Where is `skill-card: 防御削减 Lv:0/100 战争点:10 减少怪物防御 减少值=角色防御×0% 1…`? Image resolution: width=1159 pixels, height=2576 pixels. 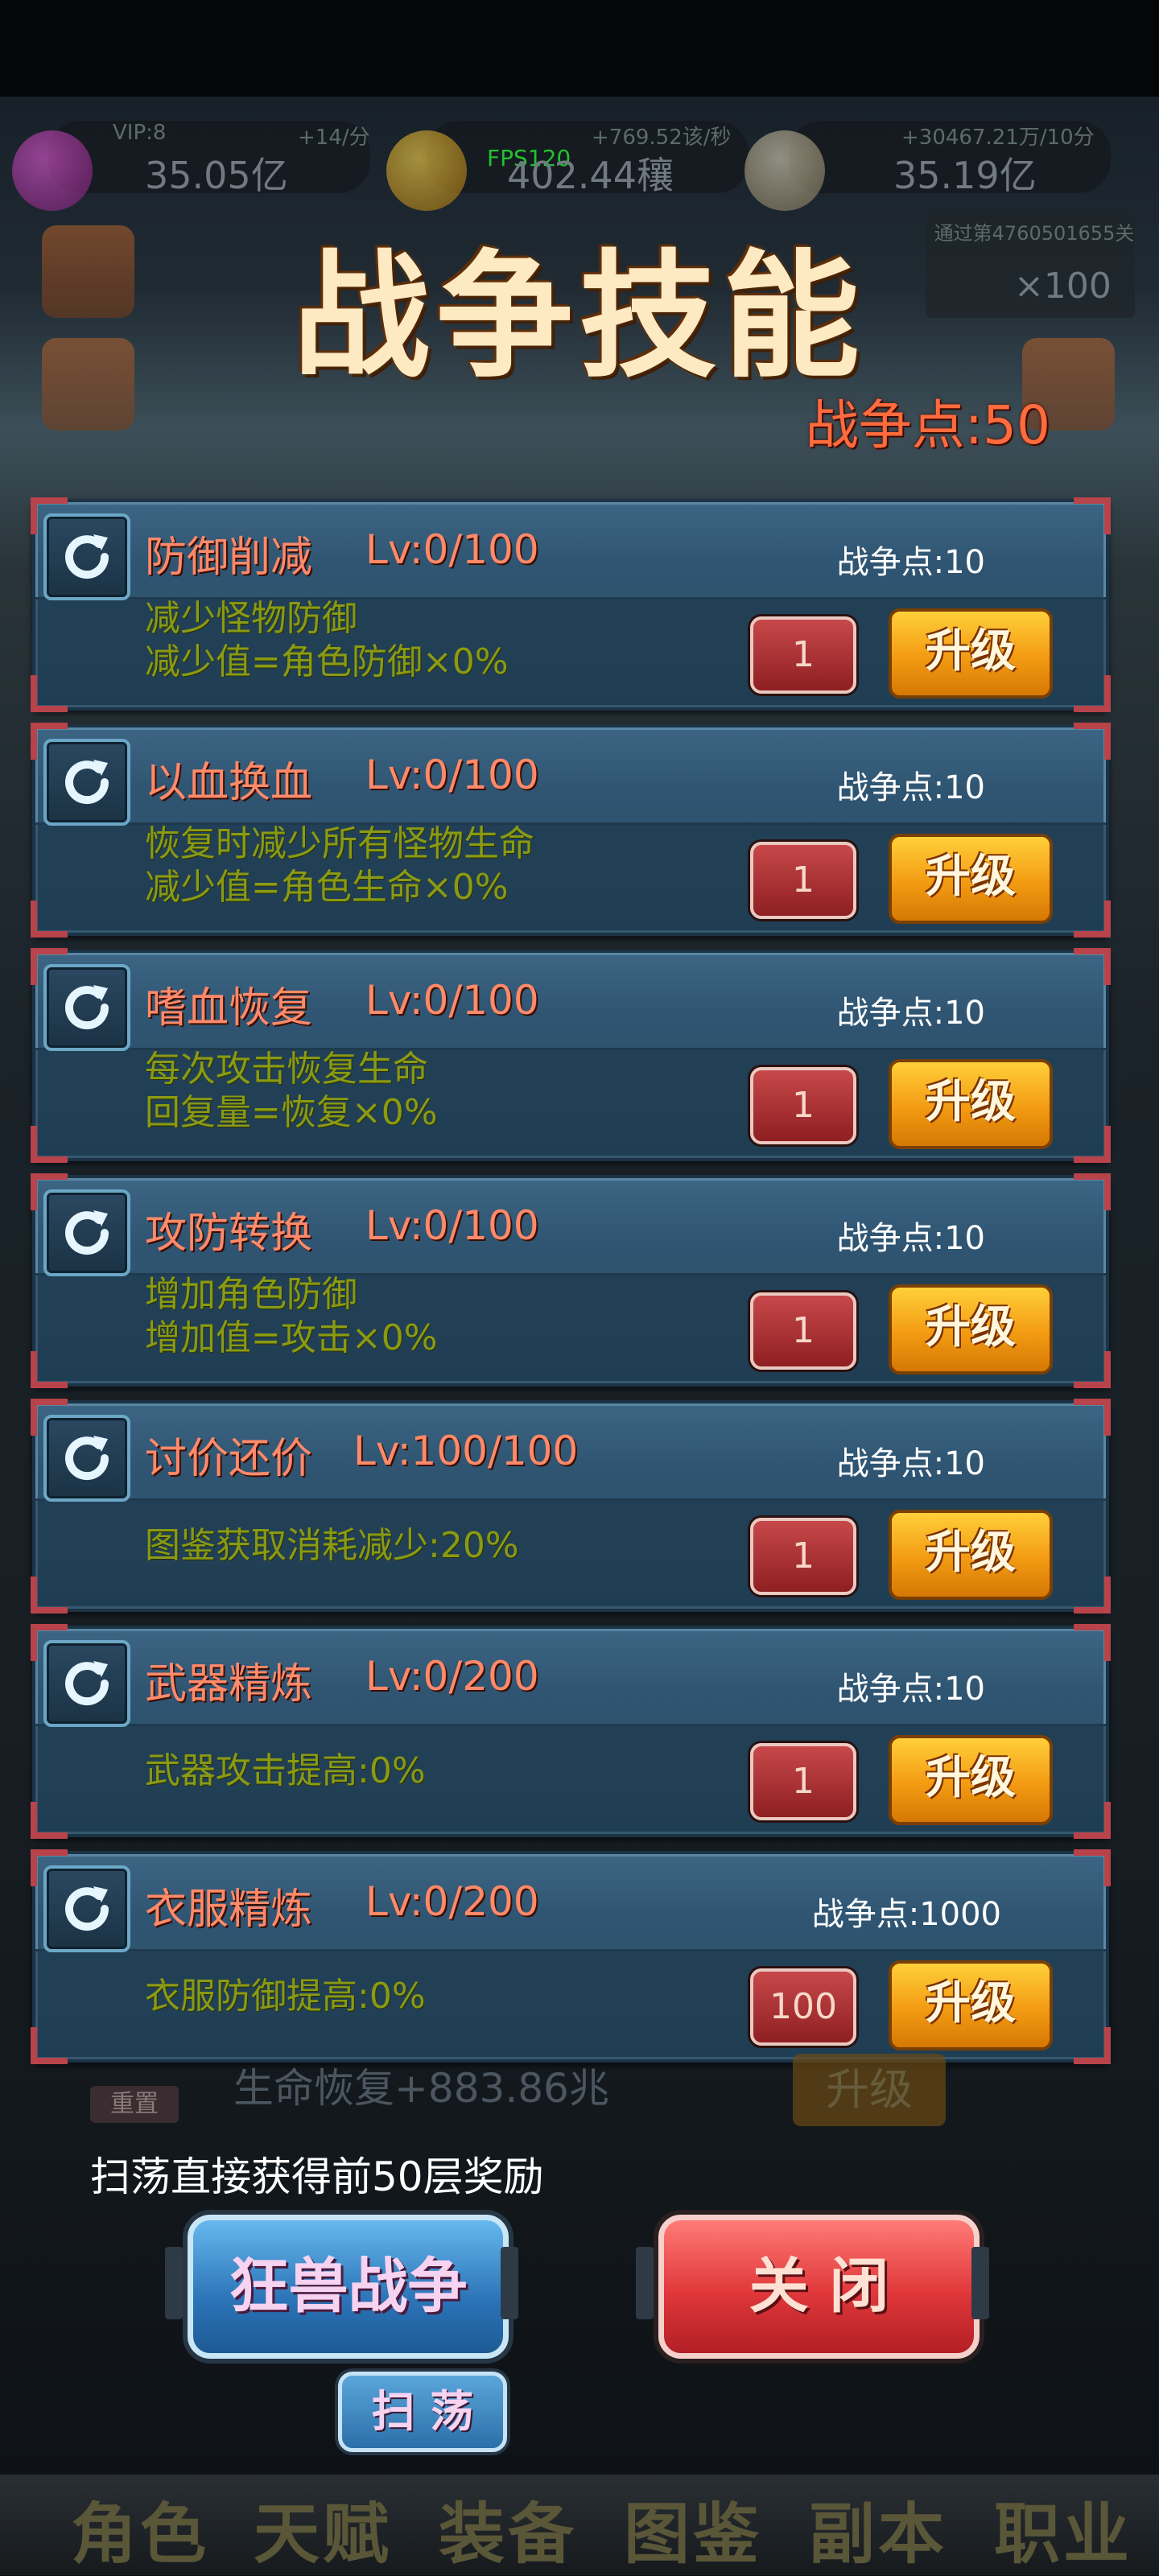 skill-card: 防御削减 Lv:0/100 战争点:10 减少怪物防御 减少值=角色防御×0% 1… is located at coordinates (571, 604).